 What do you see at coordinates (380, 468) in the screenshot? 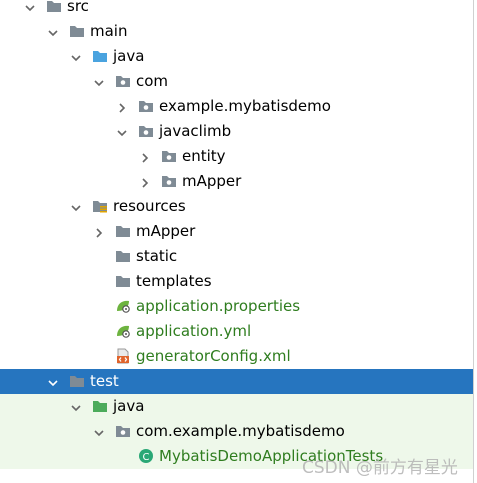
I see `watermark: CSDN @前方有星光` at bounding box center [380, 468].